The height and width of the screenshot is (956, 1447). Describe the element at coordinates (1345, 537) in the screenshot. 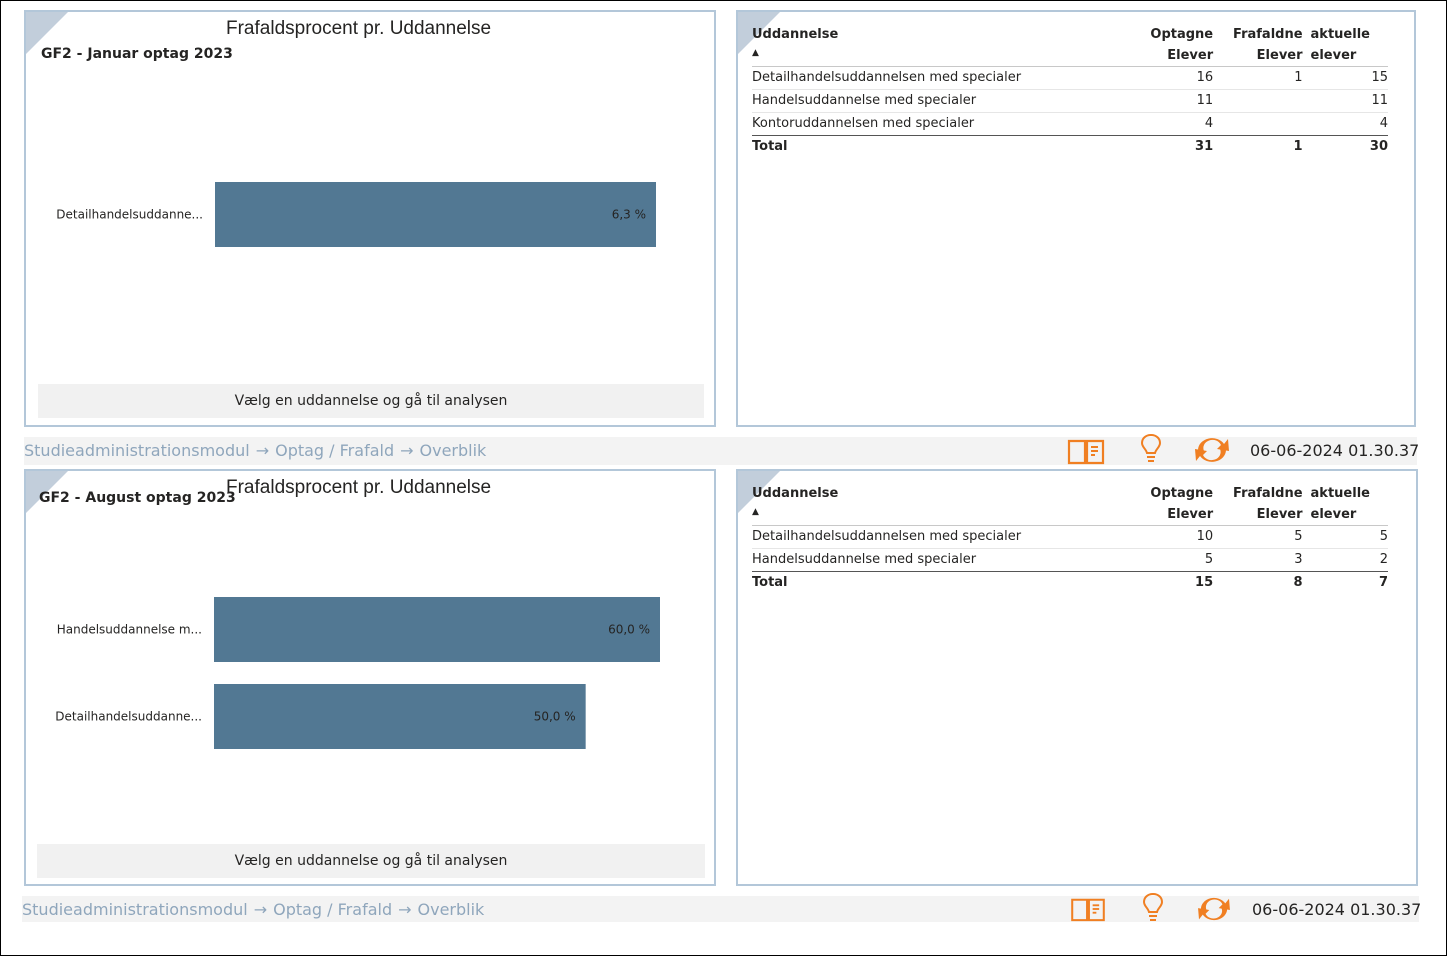

I see `cell-aktuelle: 5` at that location.